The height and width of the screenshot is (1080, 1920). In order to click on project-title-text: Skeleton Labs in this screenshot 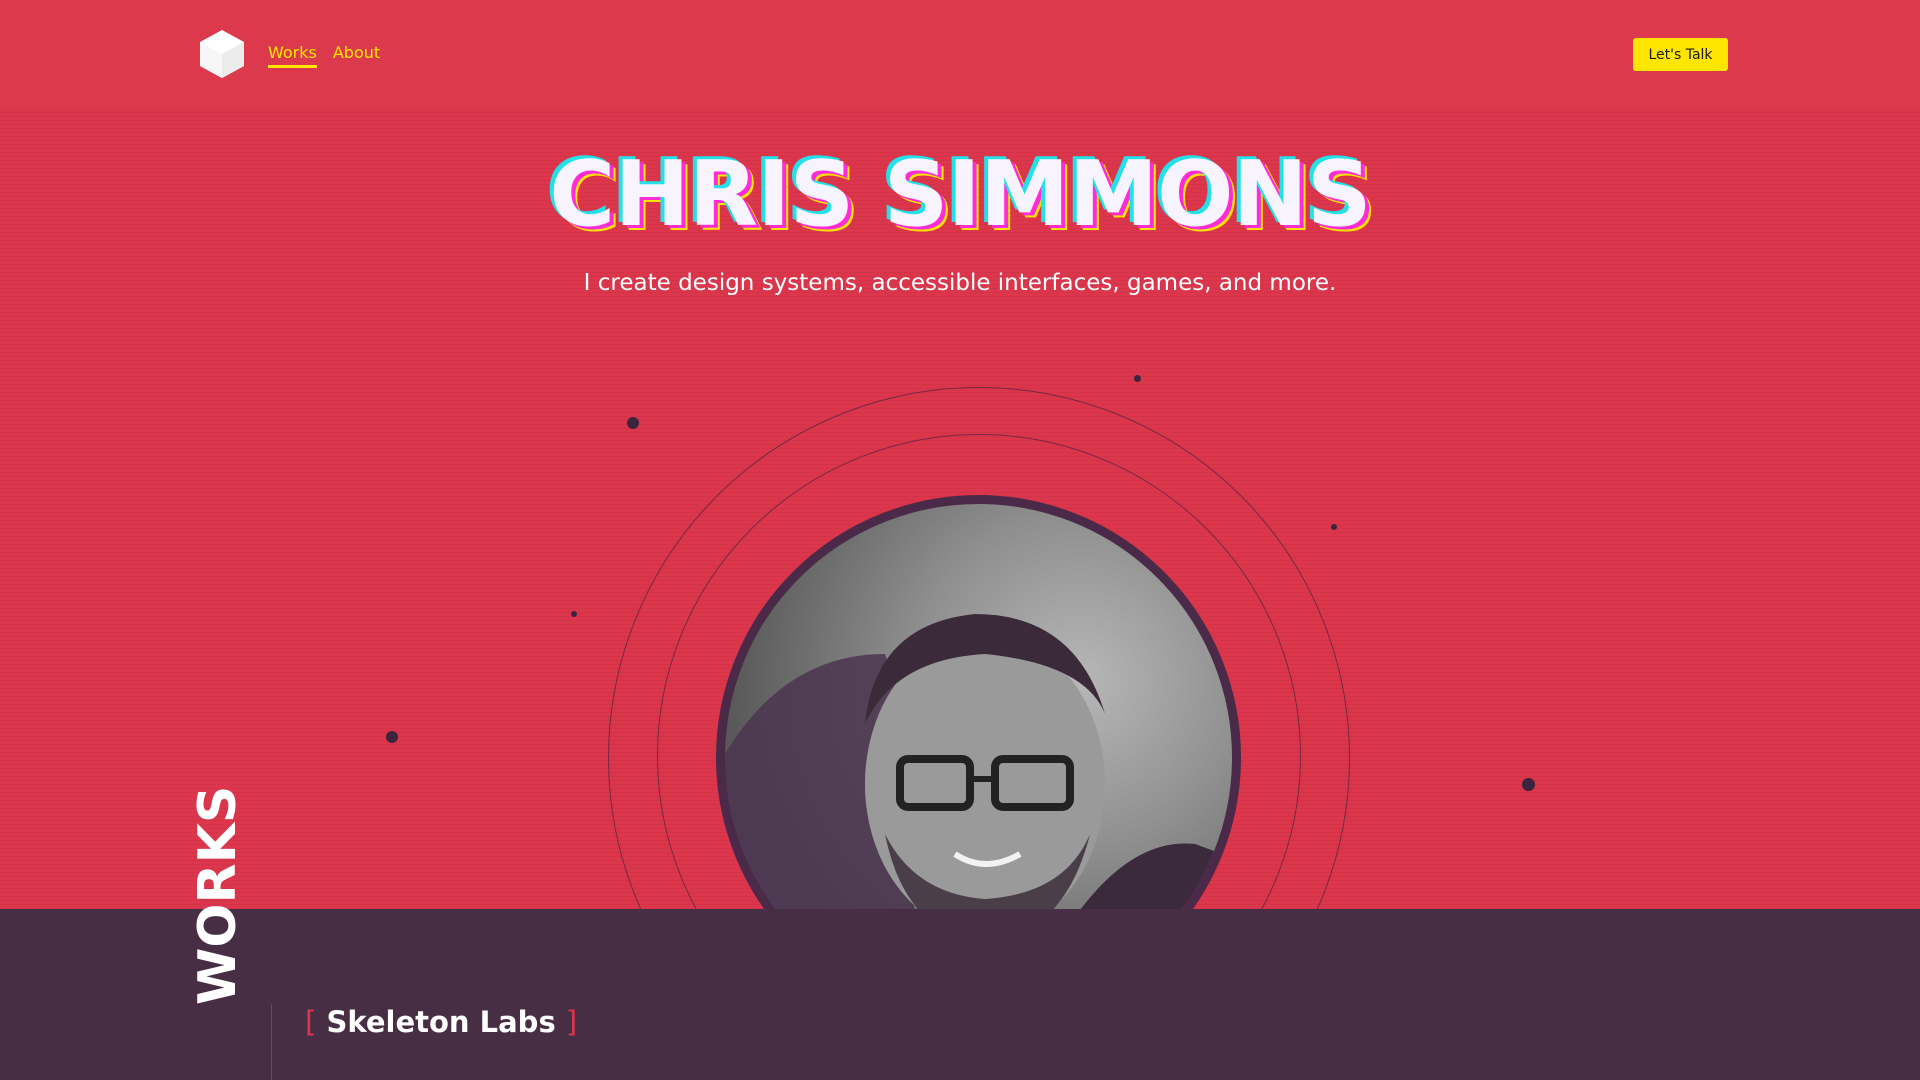, I will do `click(441, 1022)`.